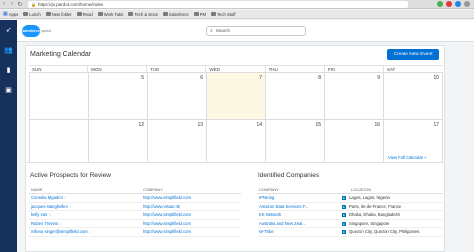 The image size is (474, 252). I want to click on calendar-day: 9, so click(354, 96).